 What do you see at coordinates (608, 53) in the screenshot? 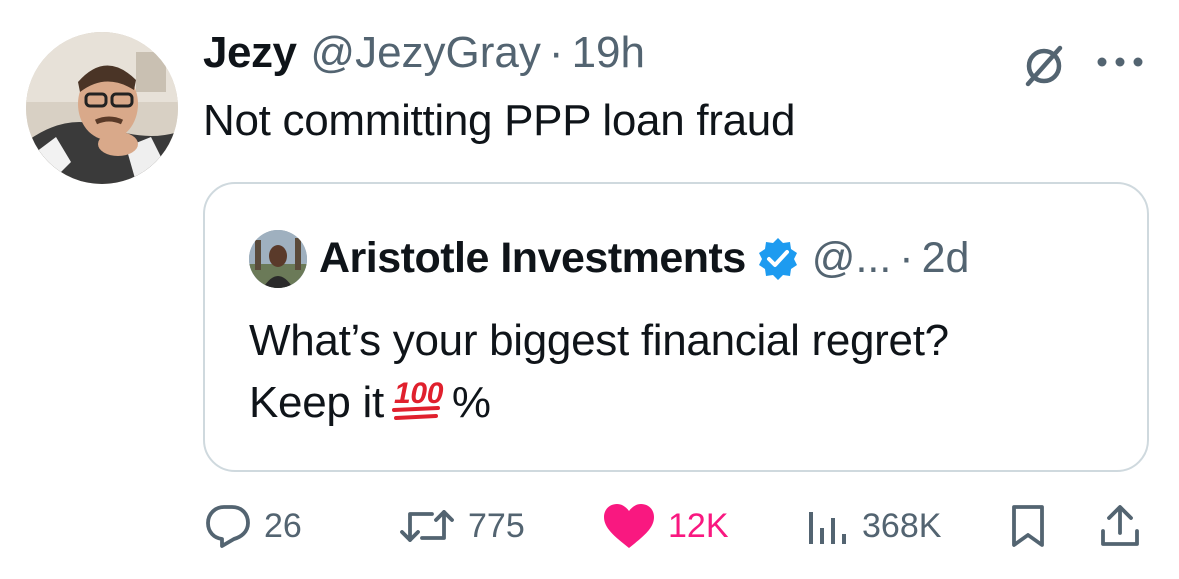
I see `tweet-time: 19h` at bounding box center [608, 53].